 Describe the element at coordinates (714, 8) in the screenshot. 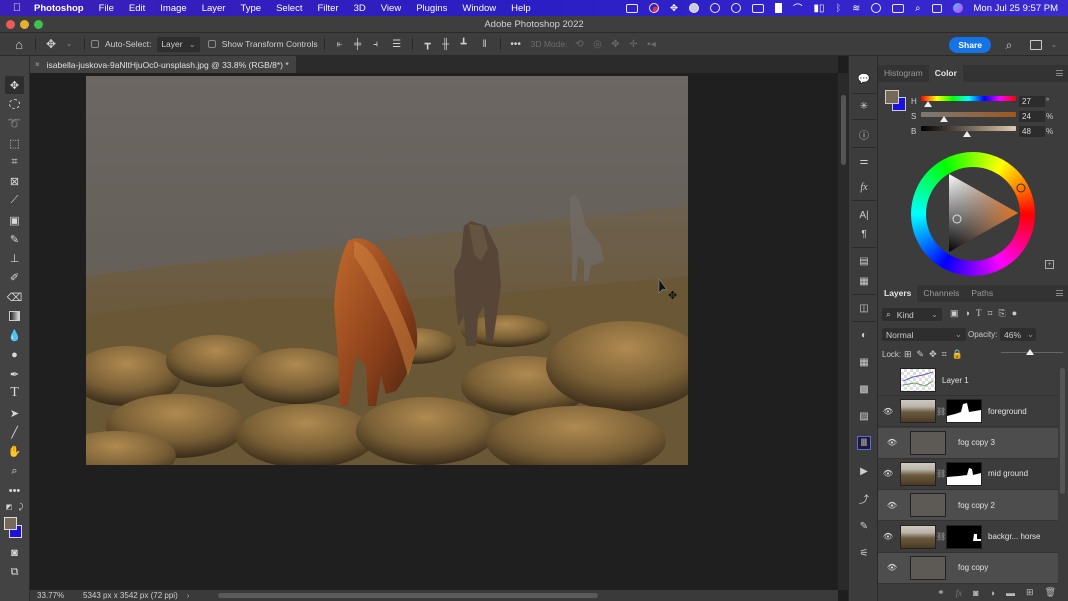

I see `chat-icon` at that location.